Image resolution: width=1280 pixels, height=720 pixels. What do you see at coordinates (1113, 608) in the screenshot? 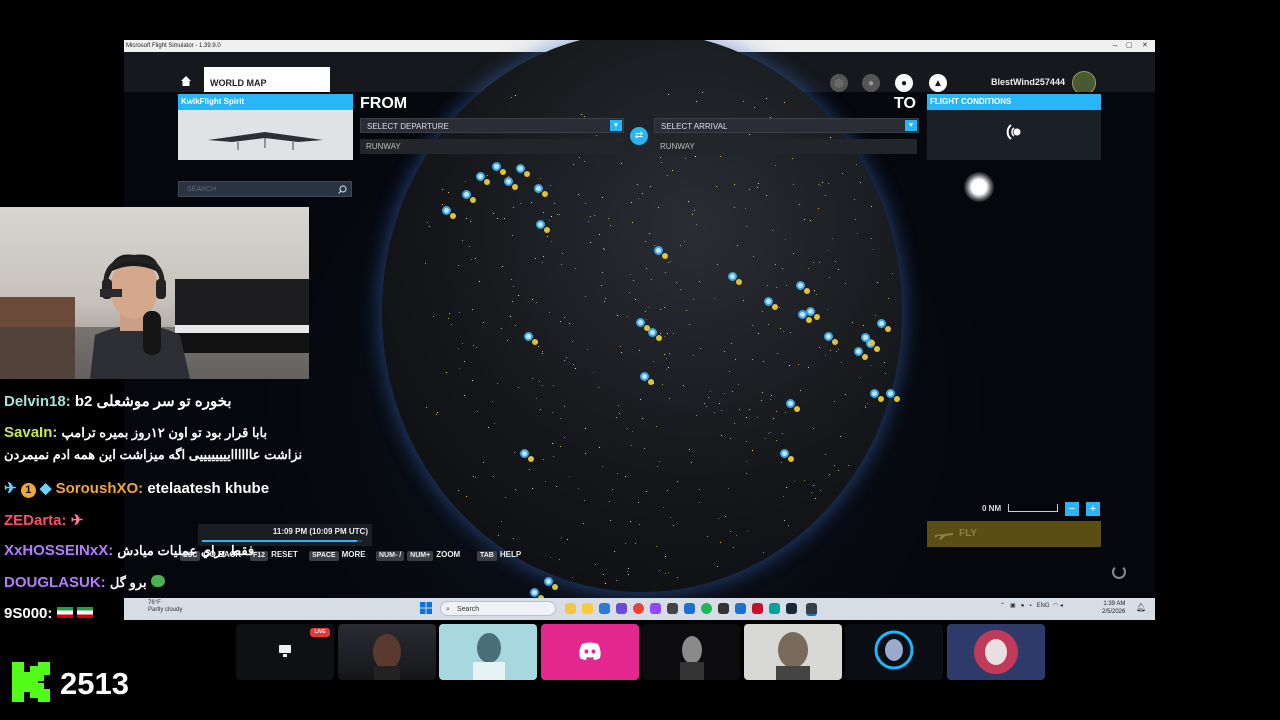
I see `taskbar-clock: 1:39 AM 2/5/2026` at bounding box center [1113, 608].